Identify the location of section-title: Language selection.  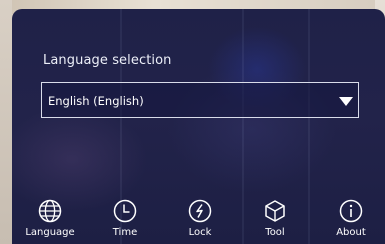
(107, 60).